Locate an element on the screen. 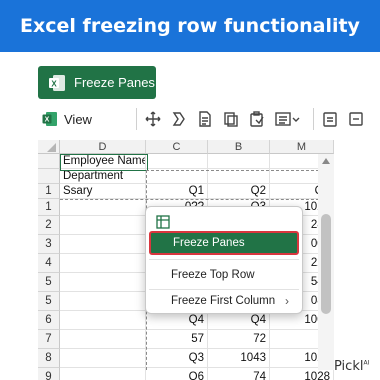  banner-title: Excel freezing row functionality is located at coordinates (190, 26).